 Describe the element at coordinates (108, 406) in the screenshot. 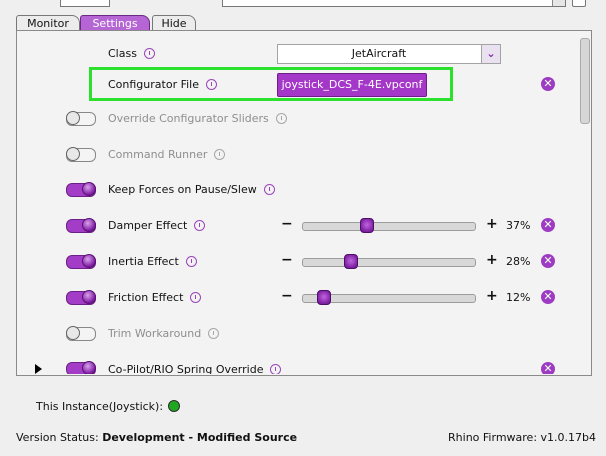

I see `instance-status: This Instance(Joystick):` at that location.